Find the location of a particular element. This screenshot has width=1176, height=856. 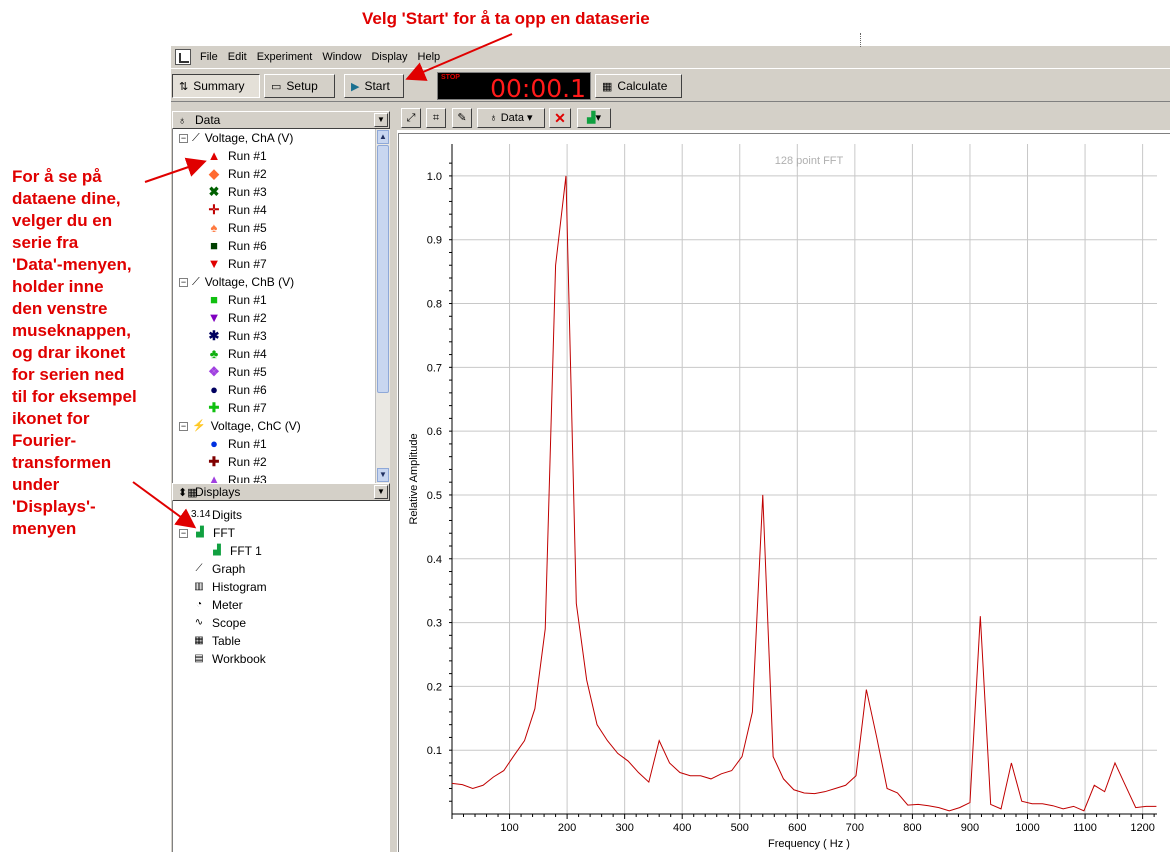

x-tick-label: 200 is located at coordinates (567, 828).